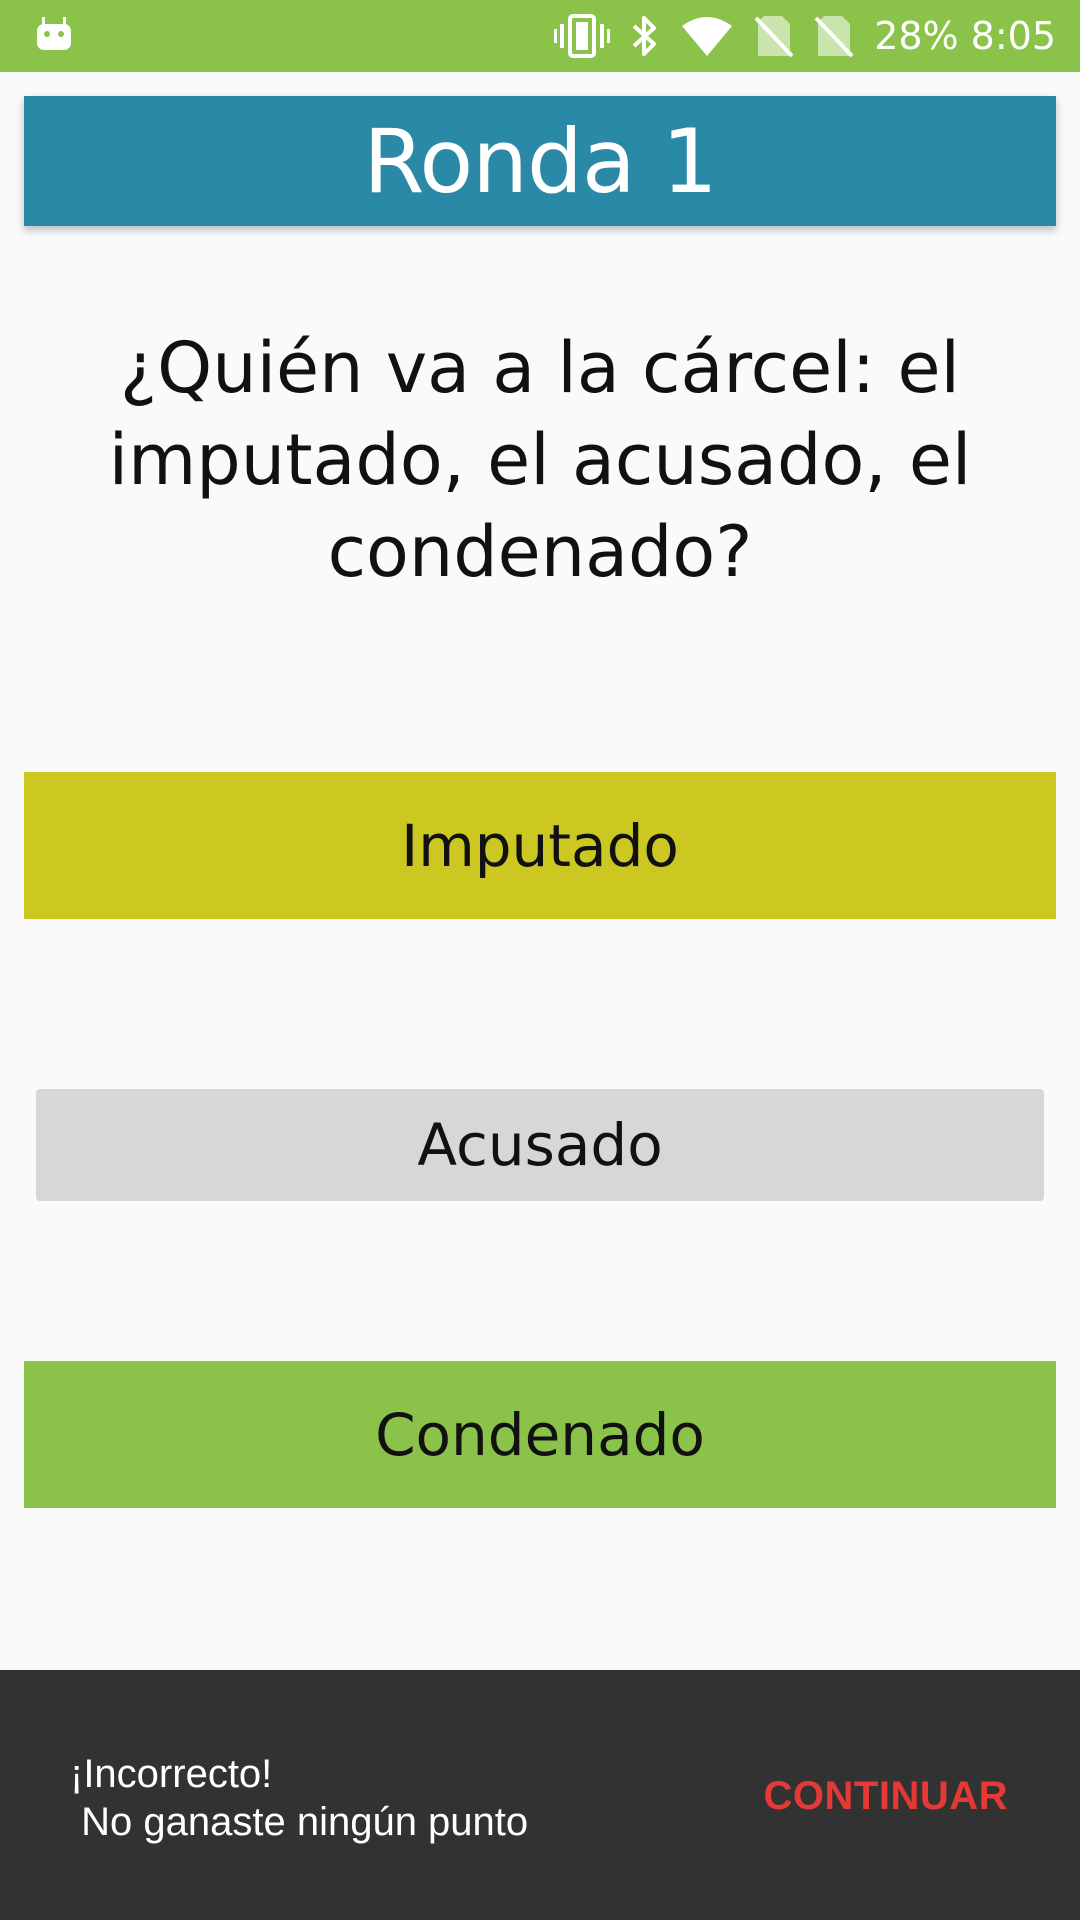  Describe the element at coordinates (1013, 36) in the screenshot. I see `clock: 8:05` at that location.